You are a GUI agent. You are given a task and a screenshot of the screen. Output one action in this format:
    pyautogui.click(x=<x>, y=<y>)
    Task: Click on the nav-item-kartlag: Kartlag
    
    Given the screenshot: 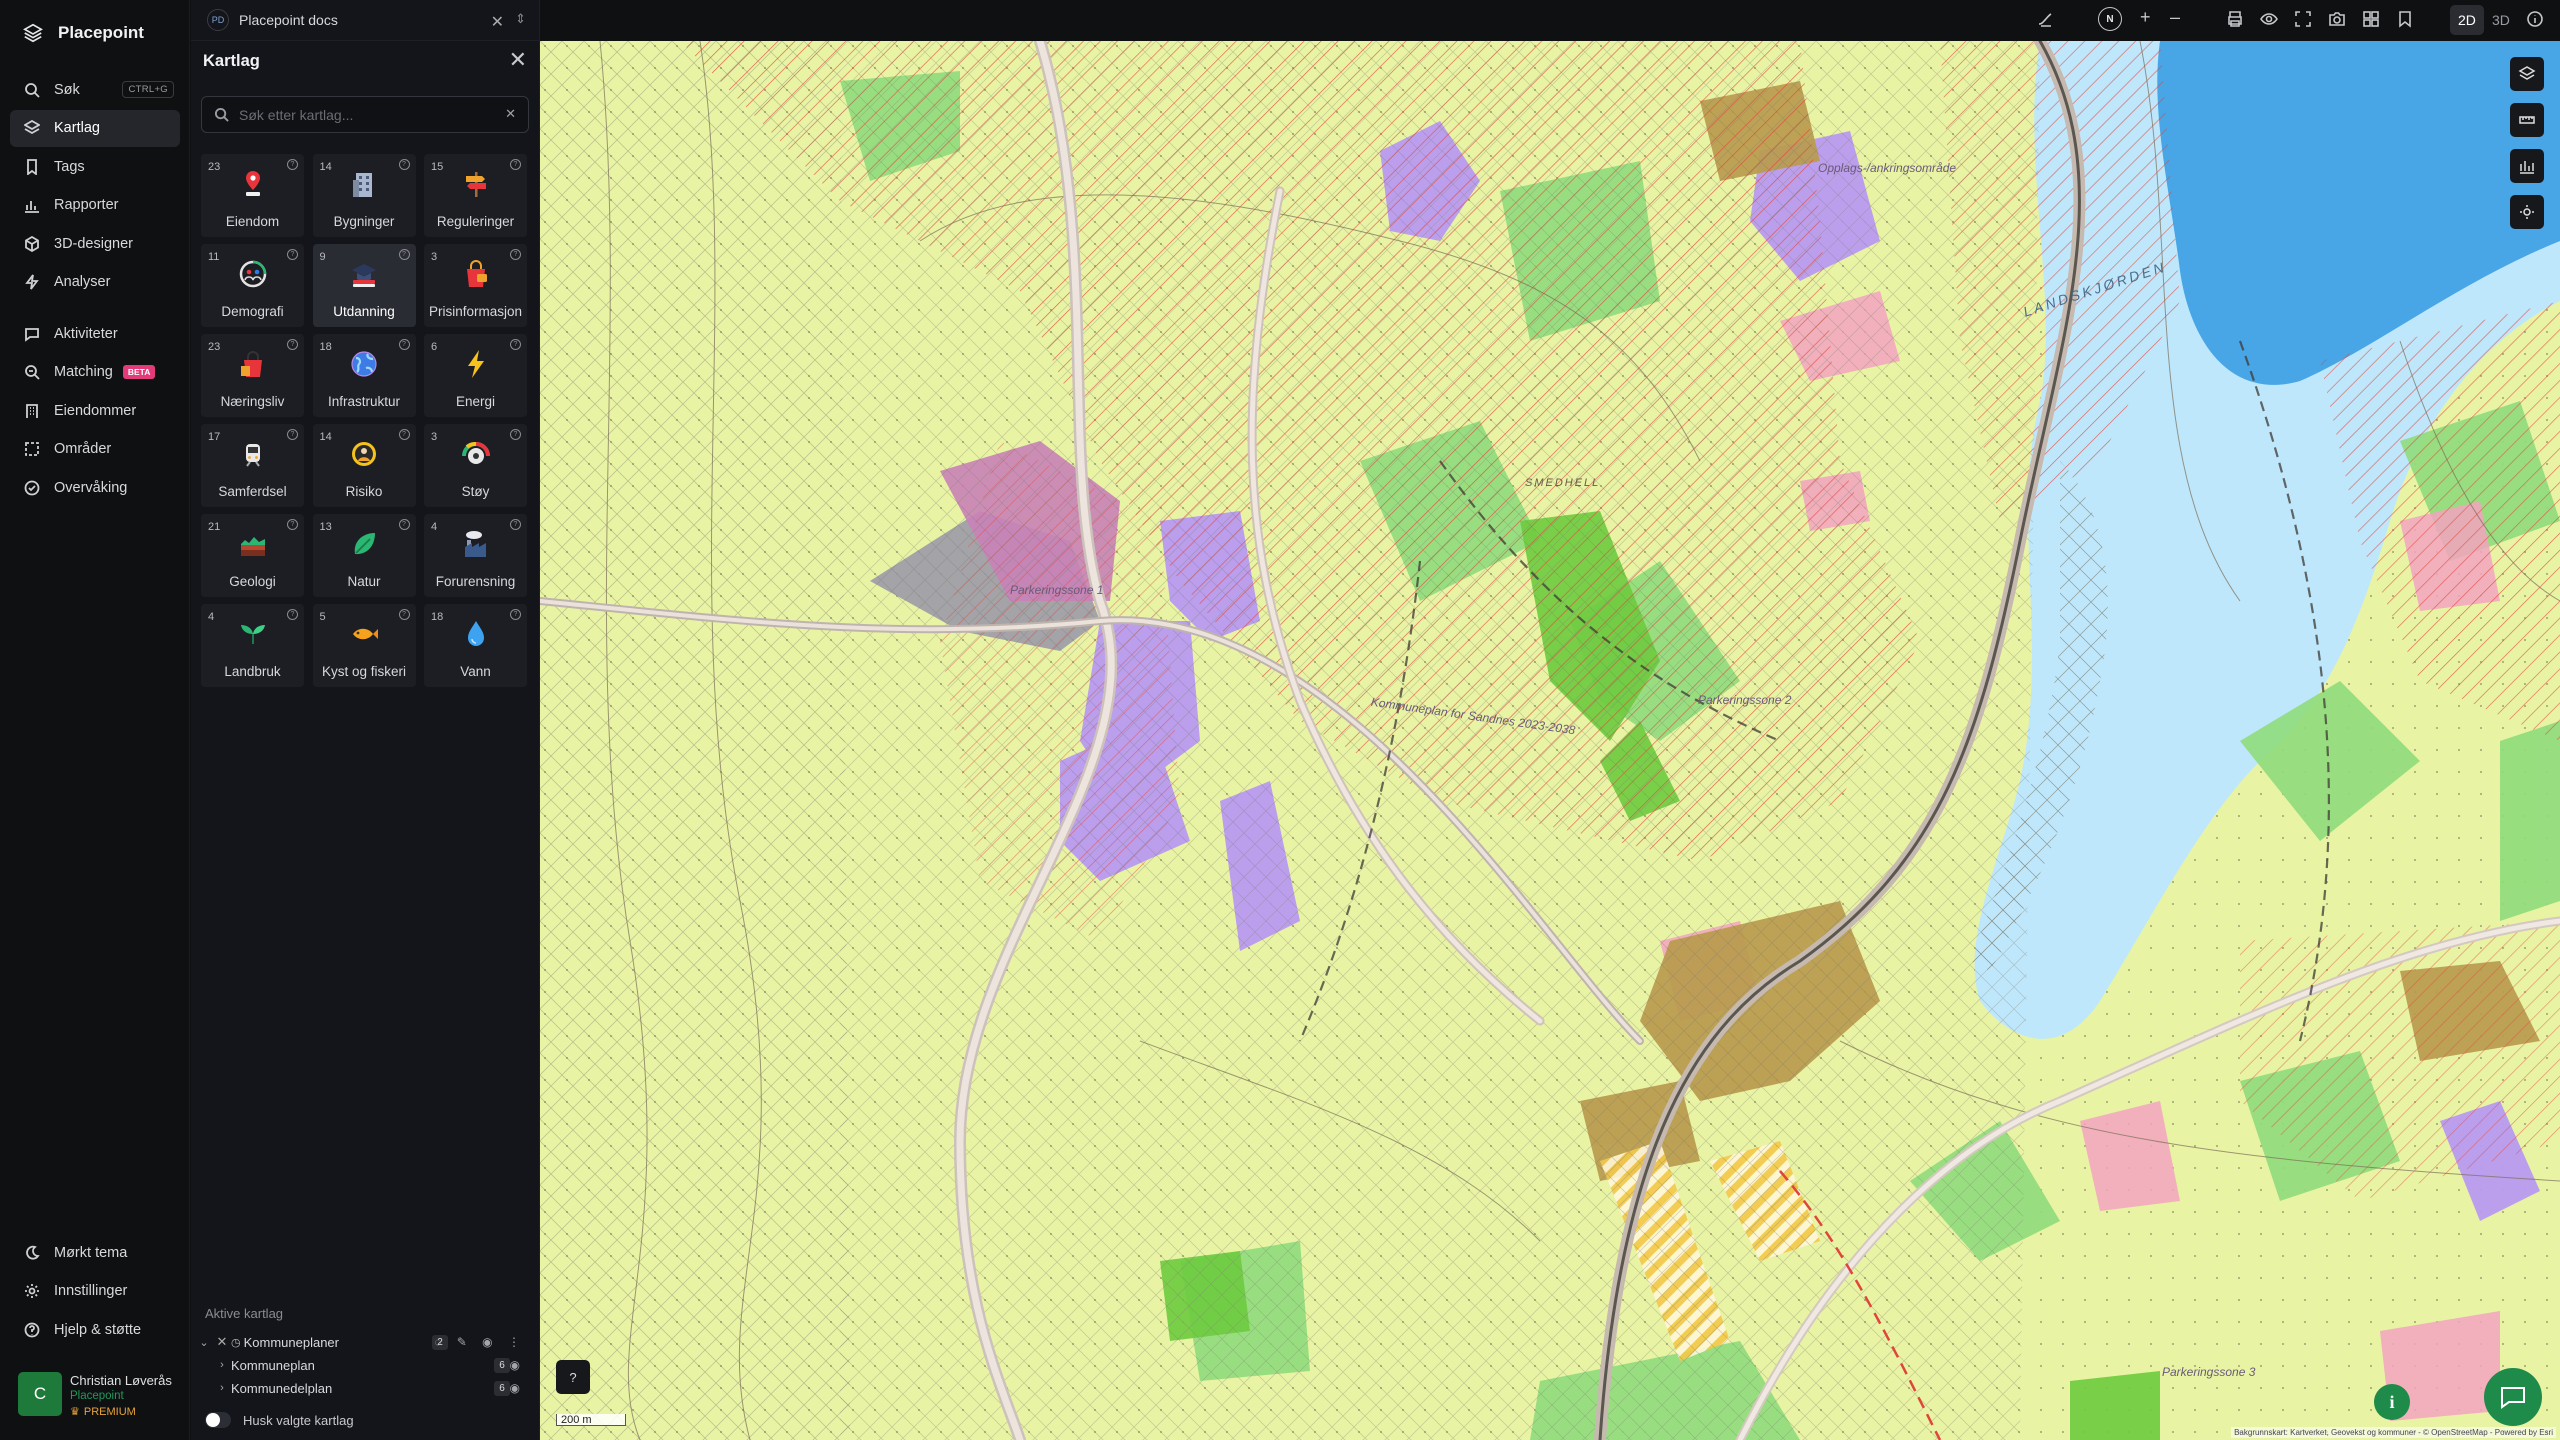 What is the action you would take?
    pyautogui.click(x=95, y=128)
    